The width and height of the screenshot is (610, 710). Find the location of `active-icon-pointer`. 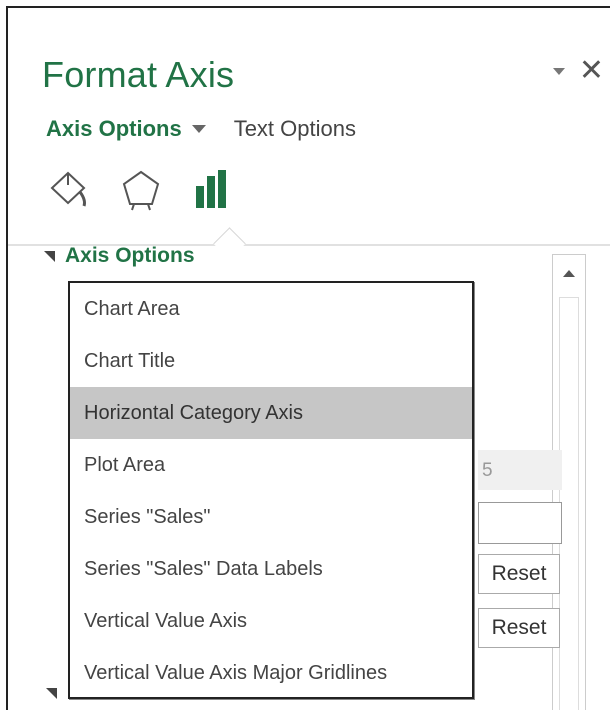

active-icon-pointer is located at coordinates (229, 243).